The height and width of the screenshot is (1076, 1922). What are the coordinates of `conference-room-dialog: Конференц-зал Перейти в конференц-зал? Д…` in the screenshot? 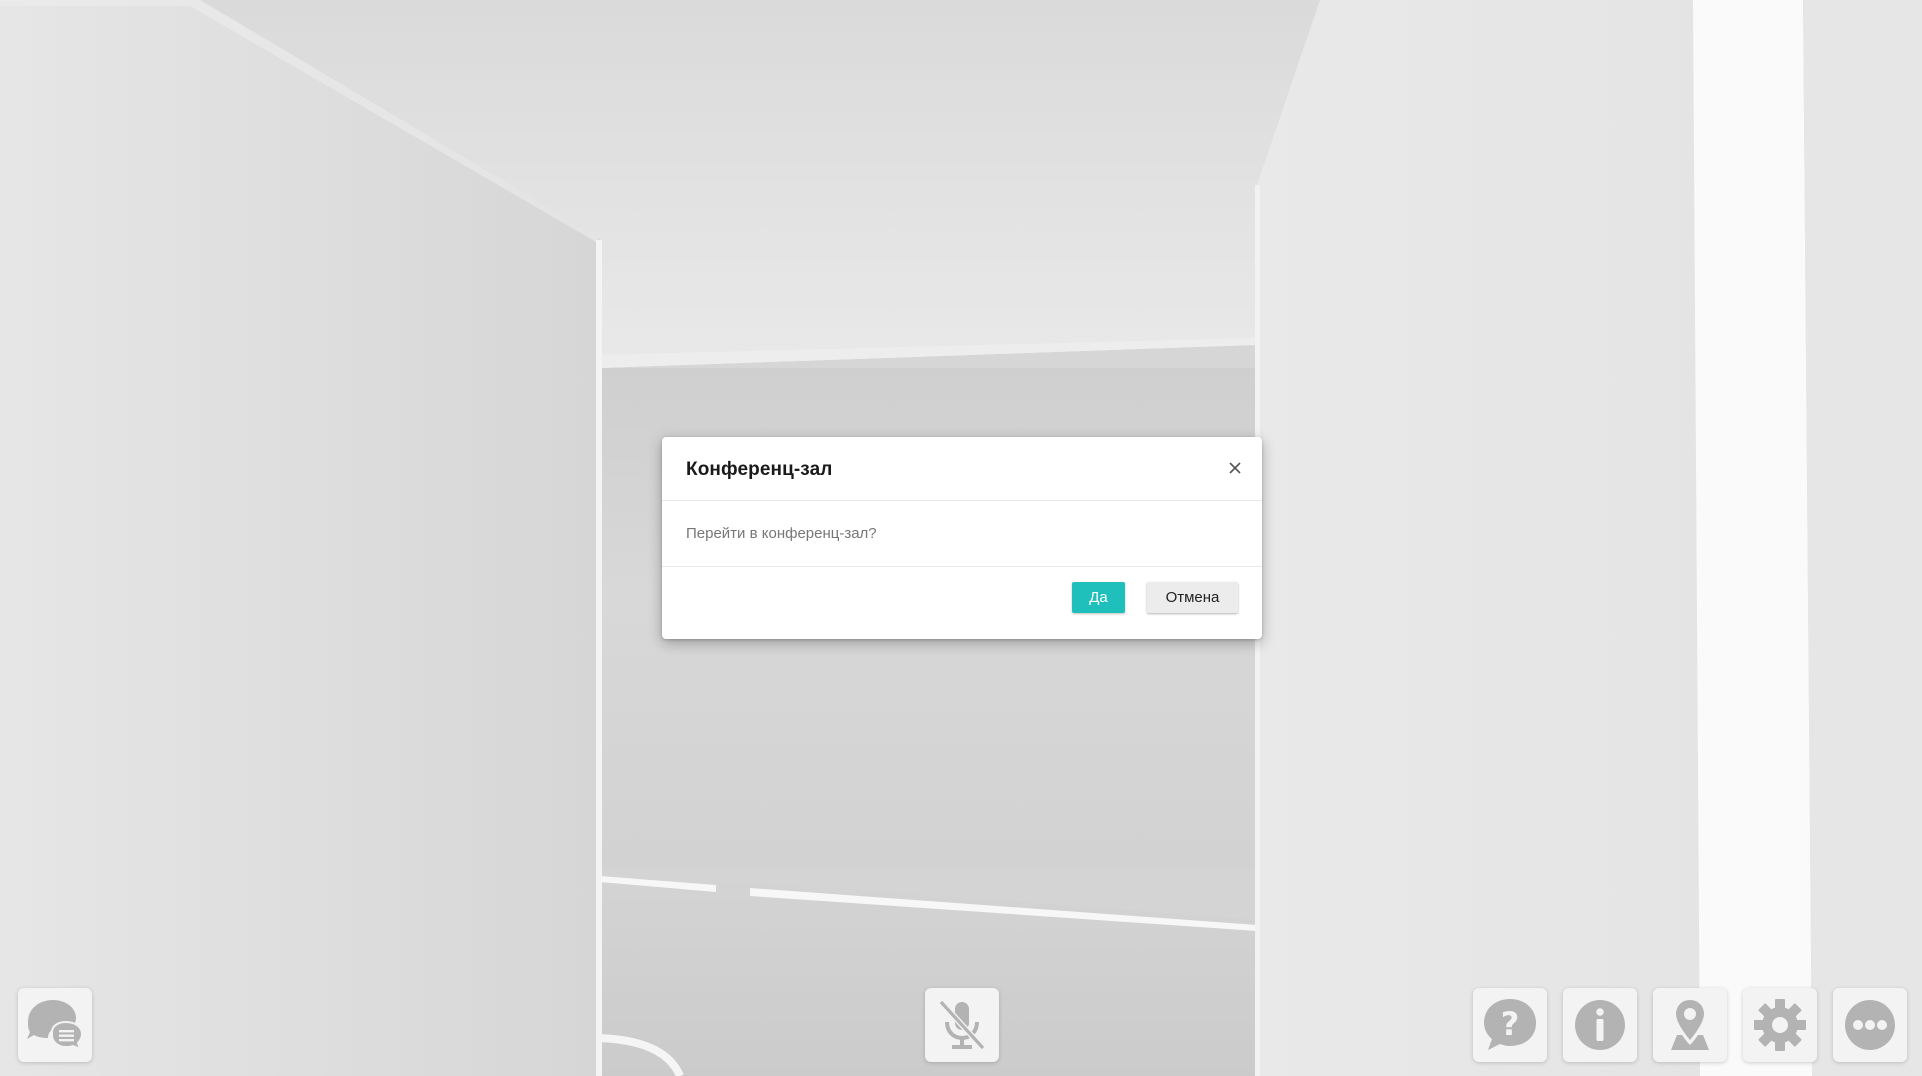 It's located at (962, 538).